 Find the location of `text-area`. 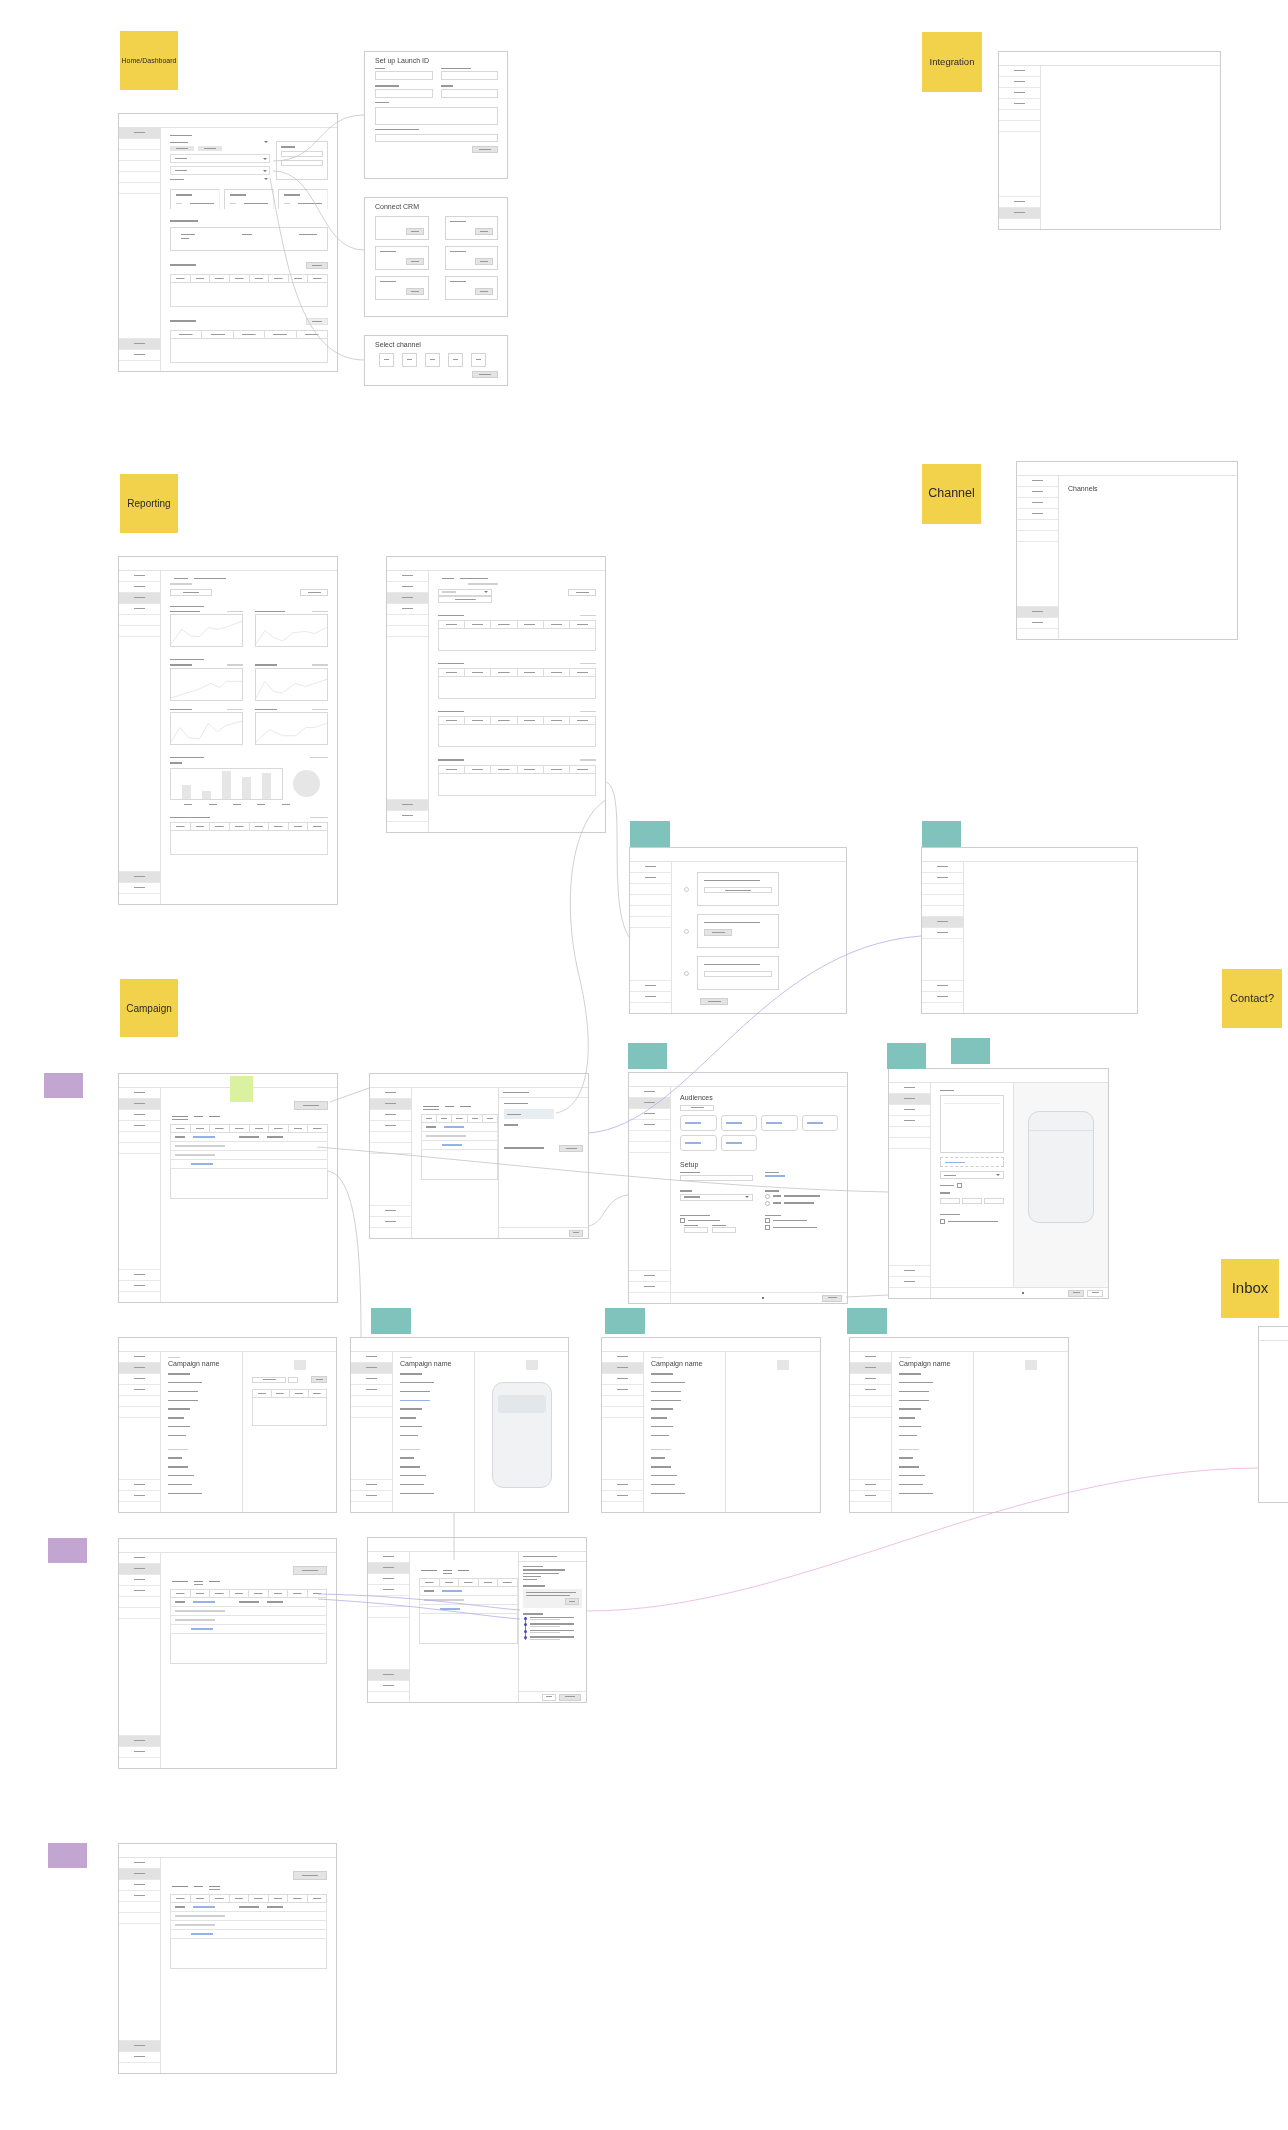

text-area is located at coordinates (436, 115).